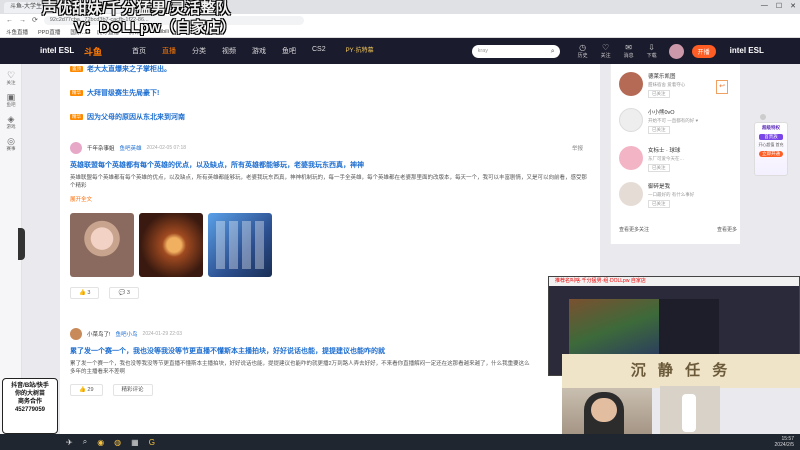 This screenshot has width=800, height=450. I want to click on header-icons: ◷ 历史 ♡ 关注 ✉ 消息 ⇩ 下载, so click(617, 51).